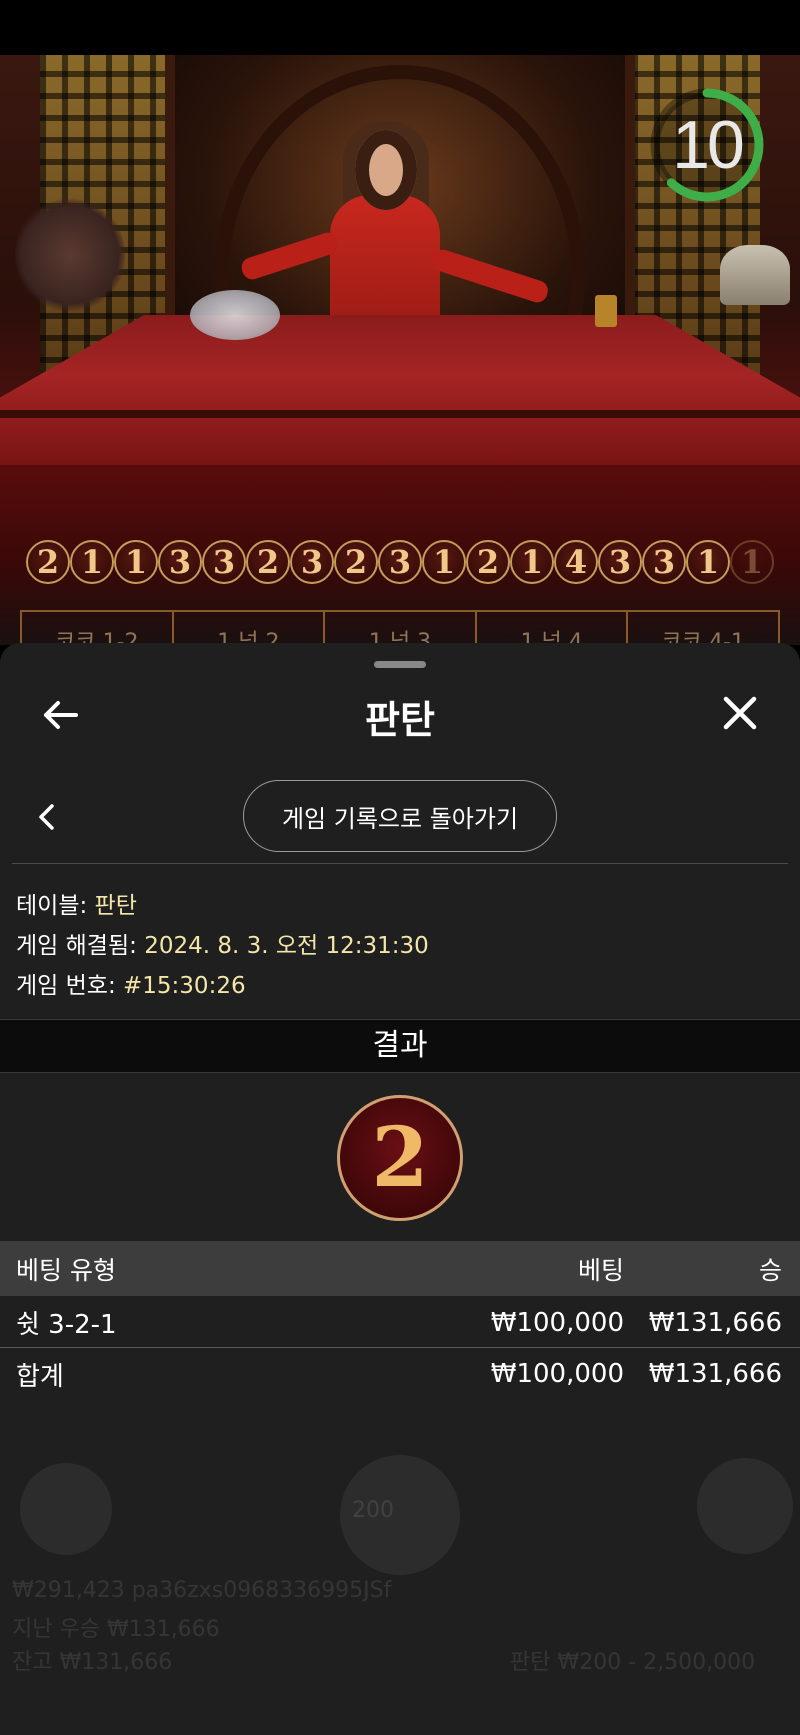 The width and height of the screenshot is (800, 1735). What do you see at coordinates (202, 1590) in the screenshot?
I see `balance-line: ₩291,423 pa36zxs0968336995JSf` at bounding box center [202, 1590].